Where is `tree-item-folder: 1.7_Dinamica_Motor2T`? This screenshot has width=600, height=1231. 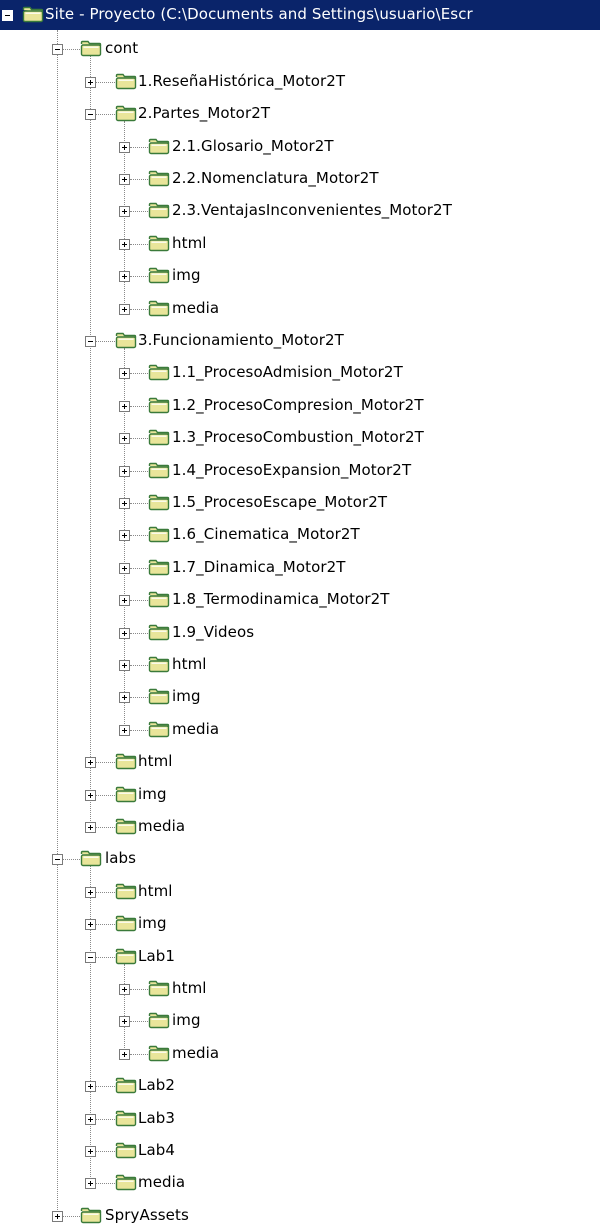 tree-item-folder: 1.7_Dinamica_Motor2T is located at coordinates (300, 567).